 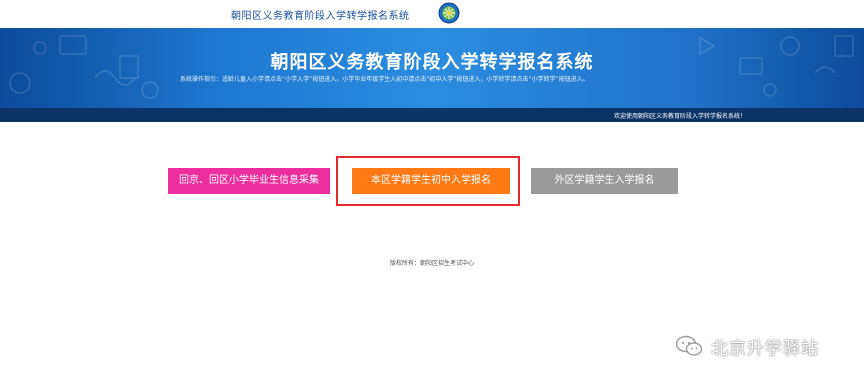 I want to click on copyright-text: 版权所有：朝阳区招生考试中心, so click(x=431, y=263).